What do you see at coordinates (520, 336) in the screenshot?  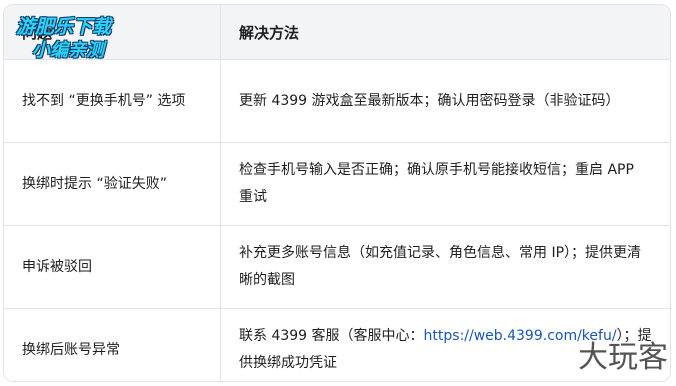 I see `kefu-link: https://web.4399.com/kefu/` at bounding box center [520, 336].